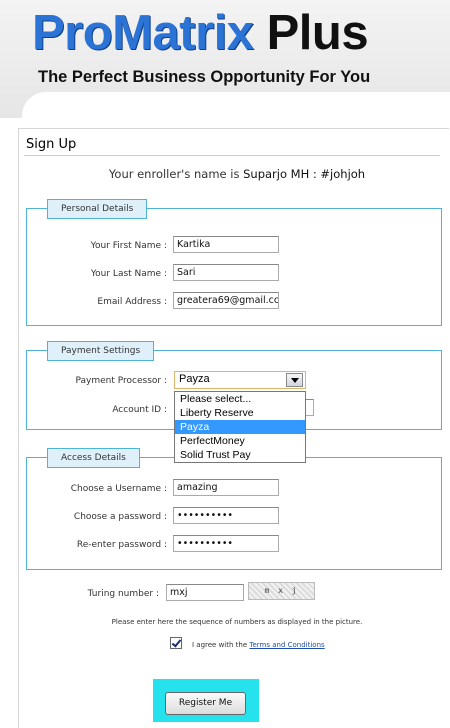 Image resolution: width=450 pixels, height=728 pixels. Describe the element at coordinates (123, 594) in the screenshot. I see `turing-number-label: Turing number :` at that location.